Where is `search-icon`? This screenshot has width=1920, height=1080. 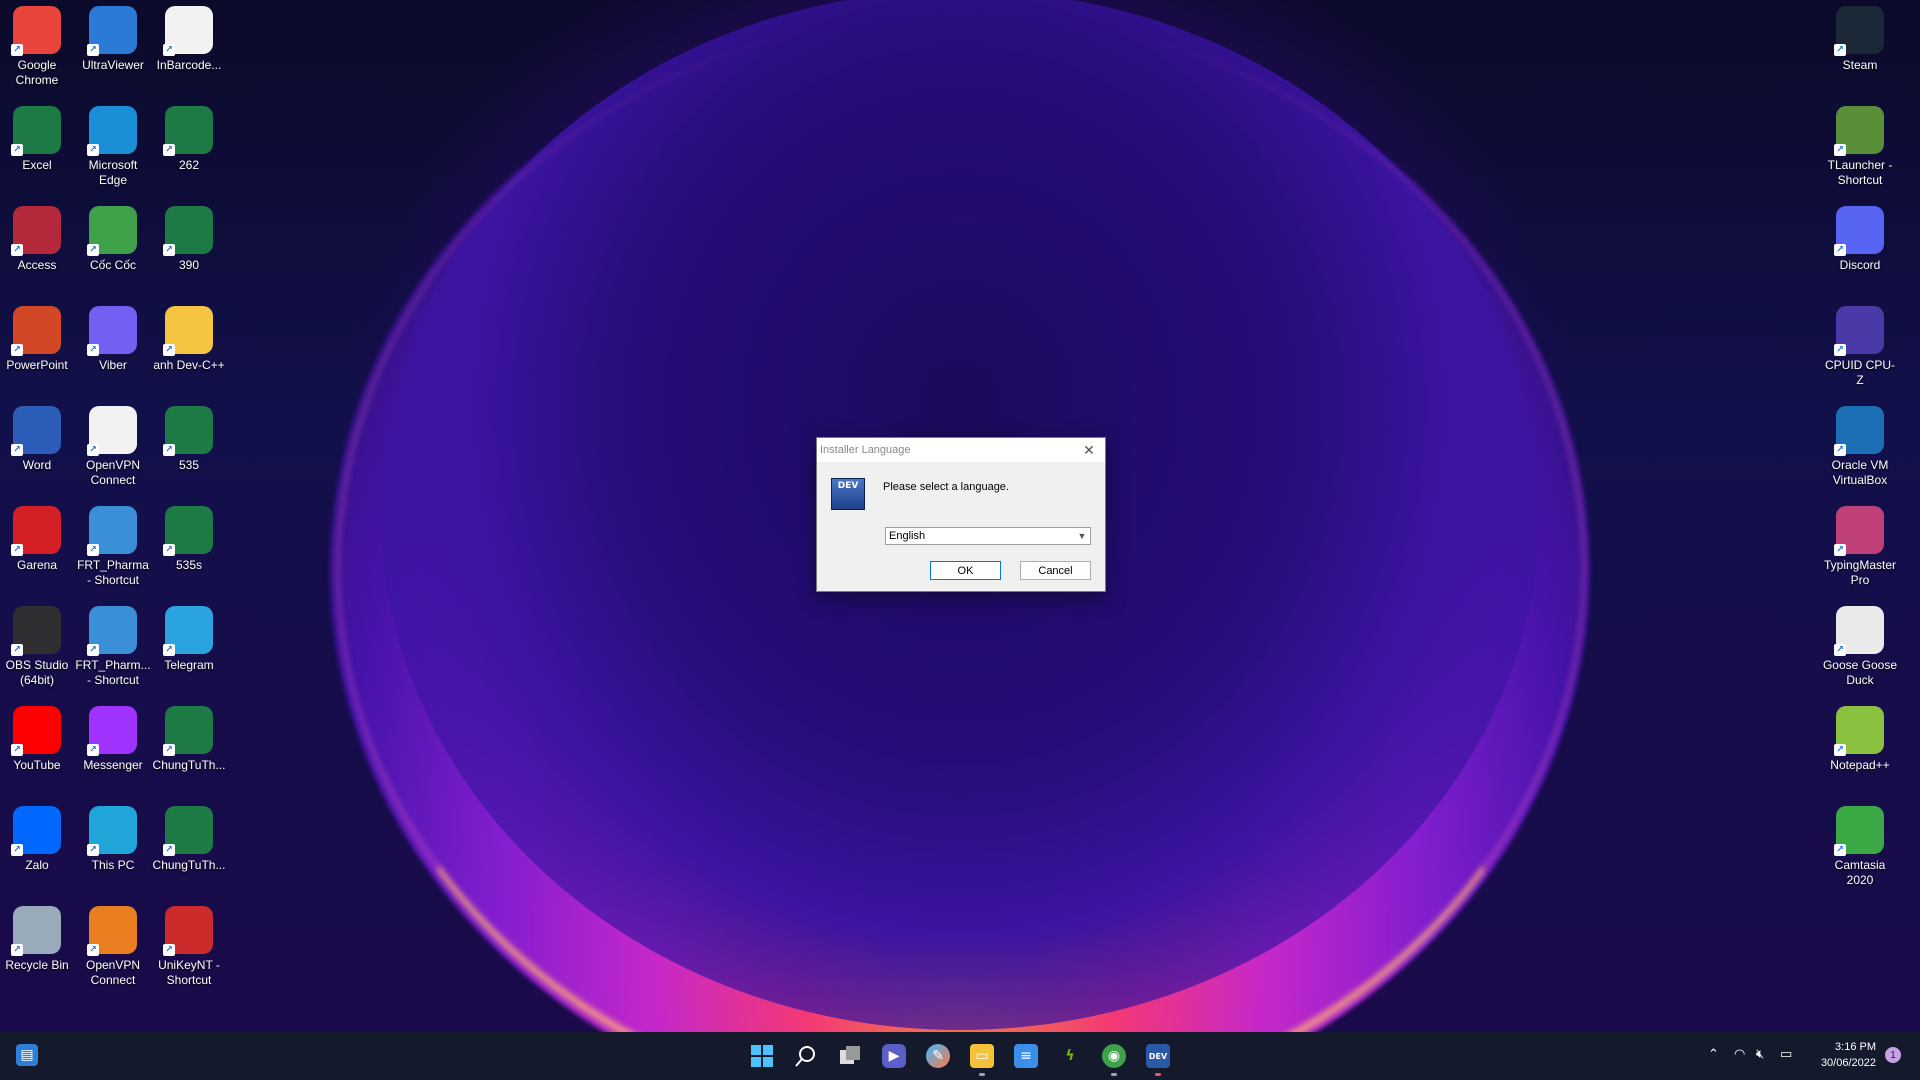
search-icon is located at coordinates (806, 1056).